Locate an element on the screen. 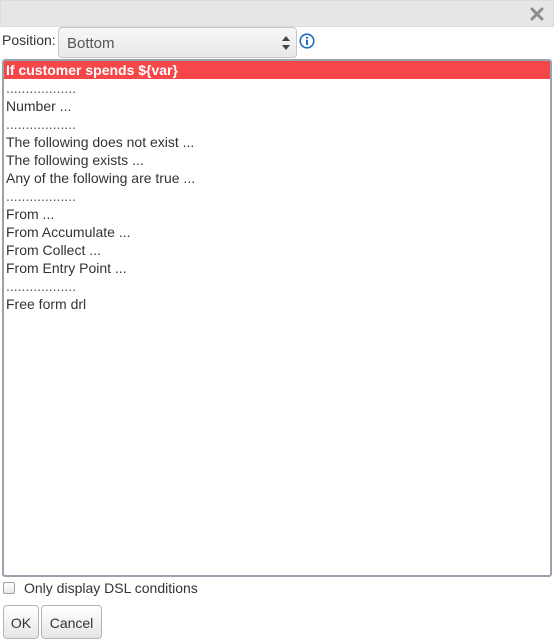 This screenshot has width=556, height=644. dsl-only-label: Only display DSL conditions is located at coordinates (111, 588).